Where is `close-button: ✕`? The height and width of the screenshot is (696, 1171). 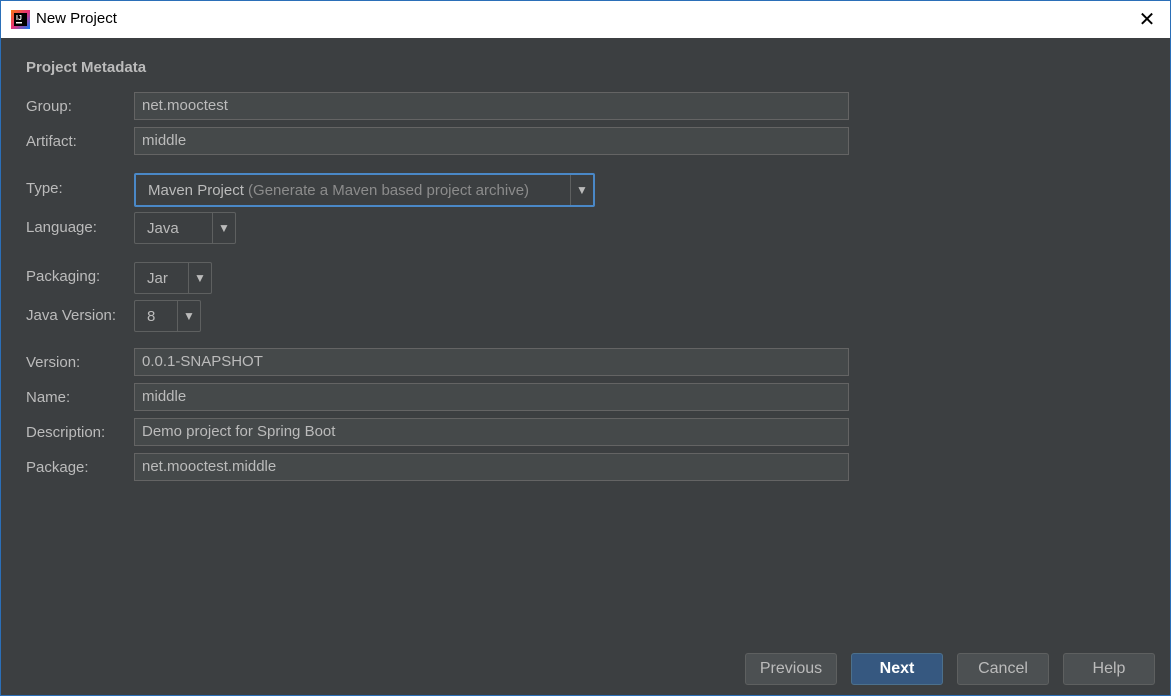
close-button: ✕ is located at coordinates (1147, 19).